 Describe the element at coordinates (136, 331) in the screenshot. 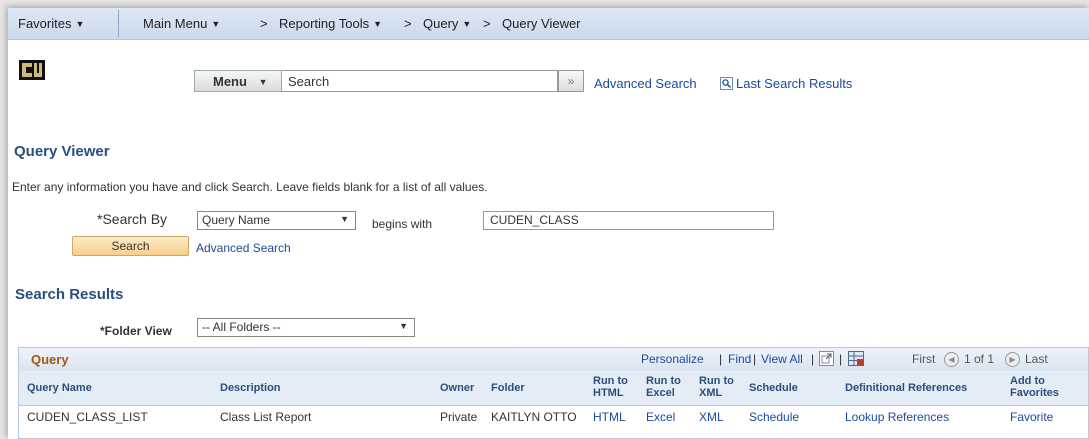

I see `folder-view-label: *Folder View` at that location.